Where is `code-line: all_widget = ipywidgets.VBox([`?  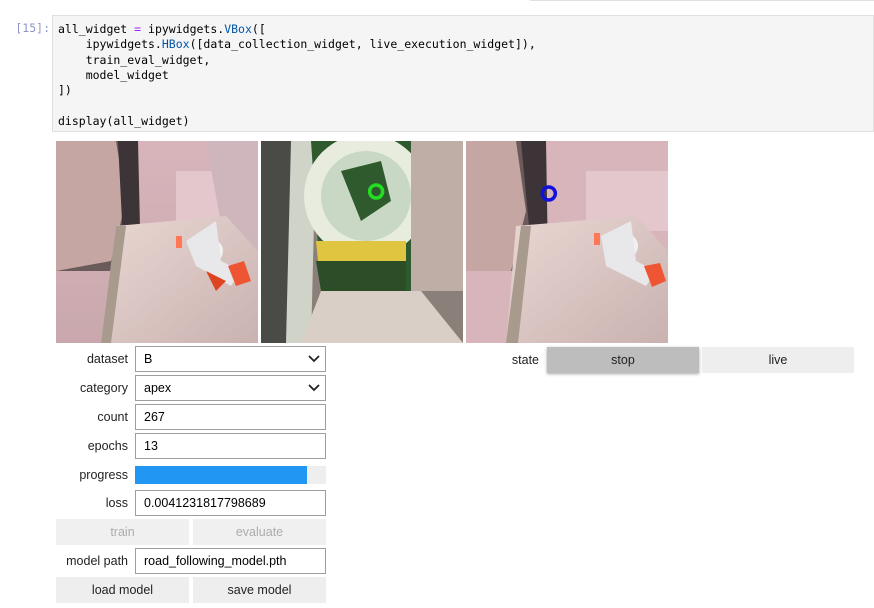
code-line: all_widget = ipywidgets.VBox([ is located at coordinates (162, 29).